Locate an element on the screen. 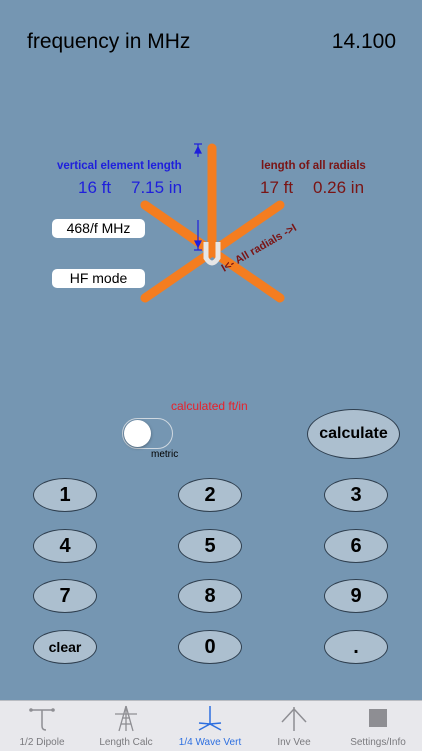 This screenshot has width=422, height=751. toggle-knob is located at coordinates (137, 433).